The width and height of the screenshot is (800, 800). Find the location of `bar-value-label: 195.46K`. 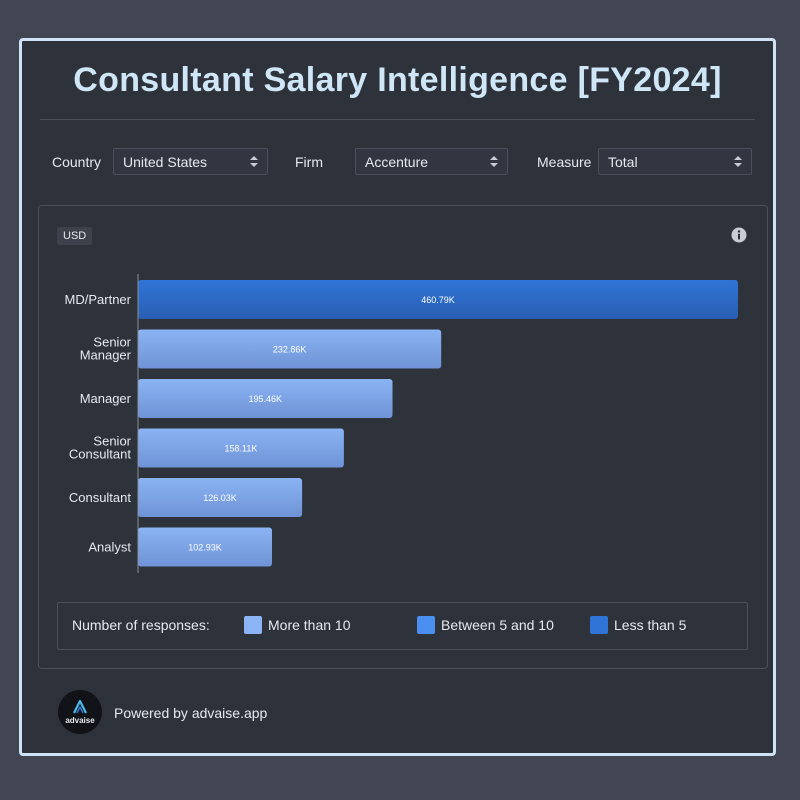

bar-value-label: 195.46K is located at coordinates (265, 399).